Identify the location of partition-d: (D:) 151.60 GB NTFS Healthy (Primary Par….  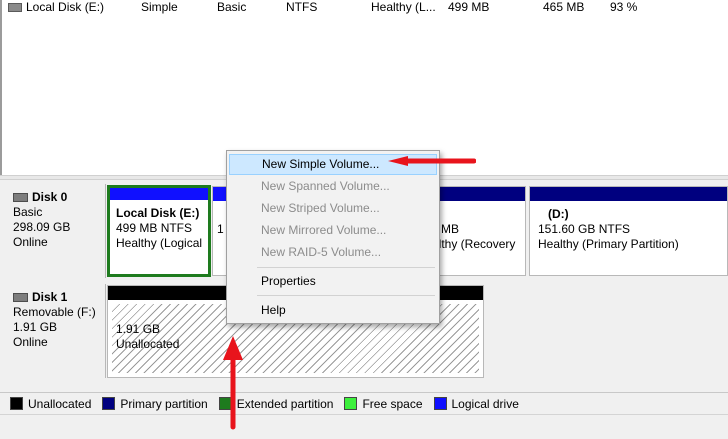
(628, 231).